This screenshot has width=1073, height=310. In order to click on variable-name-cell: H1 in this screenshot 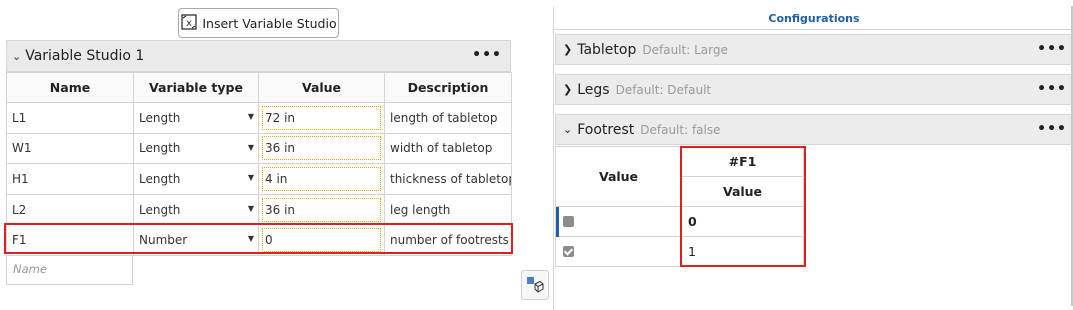, I will do `click(70, 179)`.